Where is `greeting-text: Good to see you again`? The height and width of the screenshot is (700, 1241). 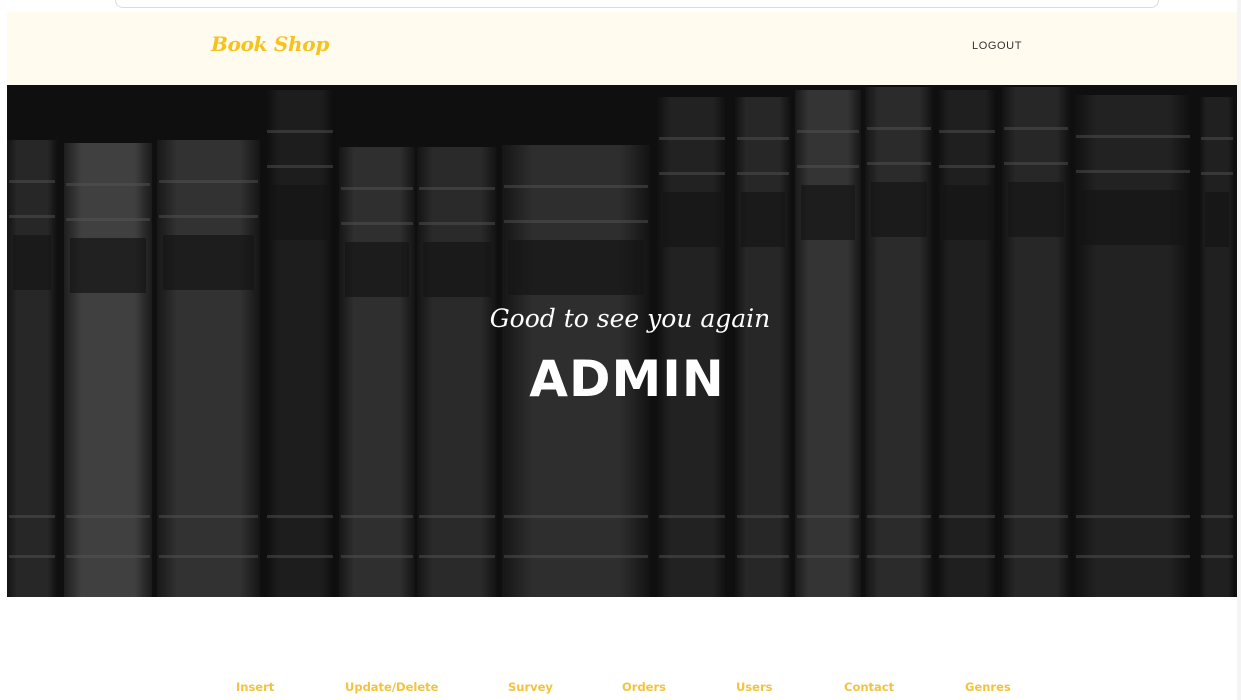
greeting-text: Good to see you again is located at coordinates (622, 318).